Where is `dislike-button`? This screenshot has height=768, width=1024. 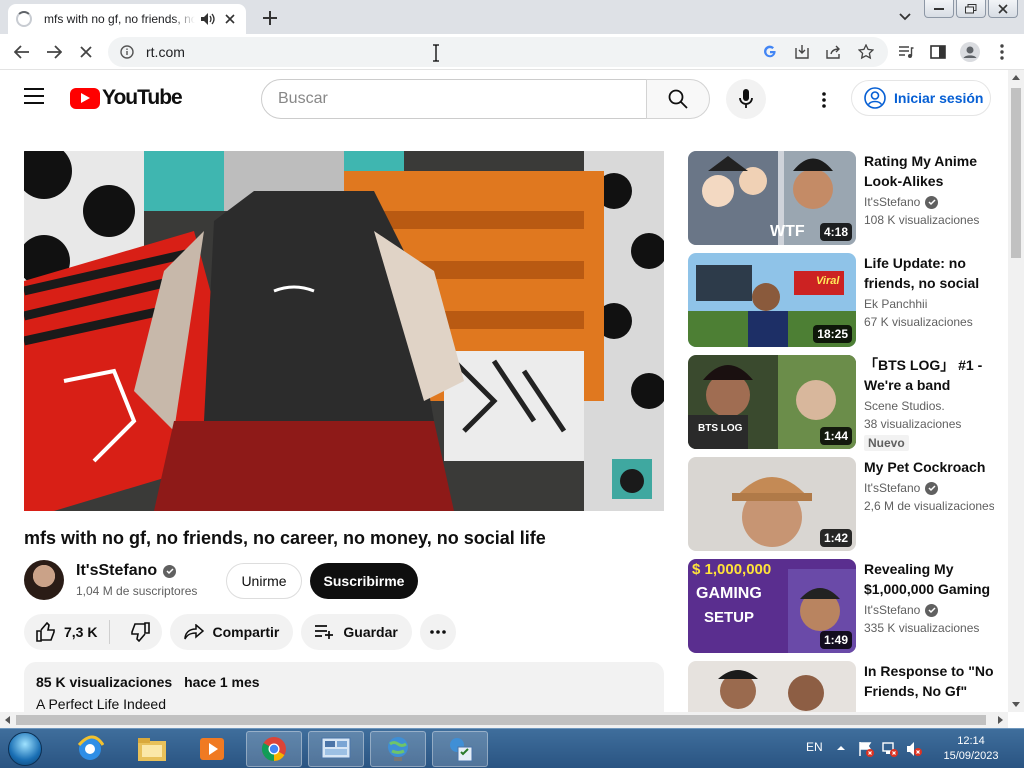 dislike-button is located at coordinates (140, 632).